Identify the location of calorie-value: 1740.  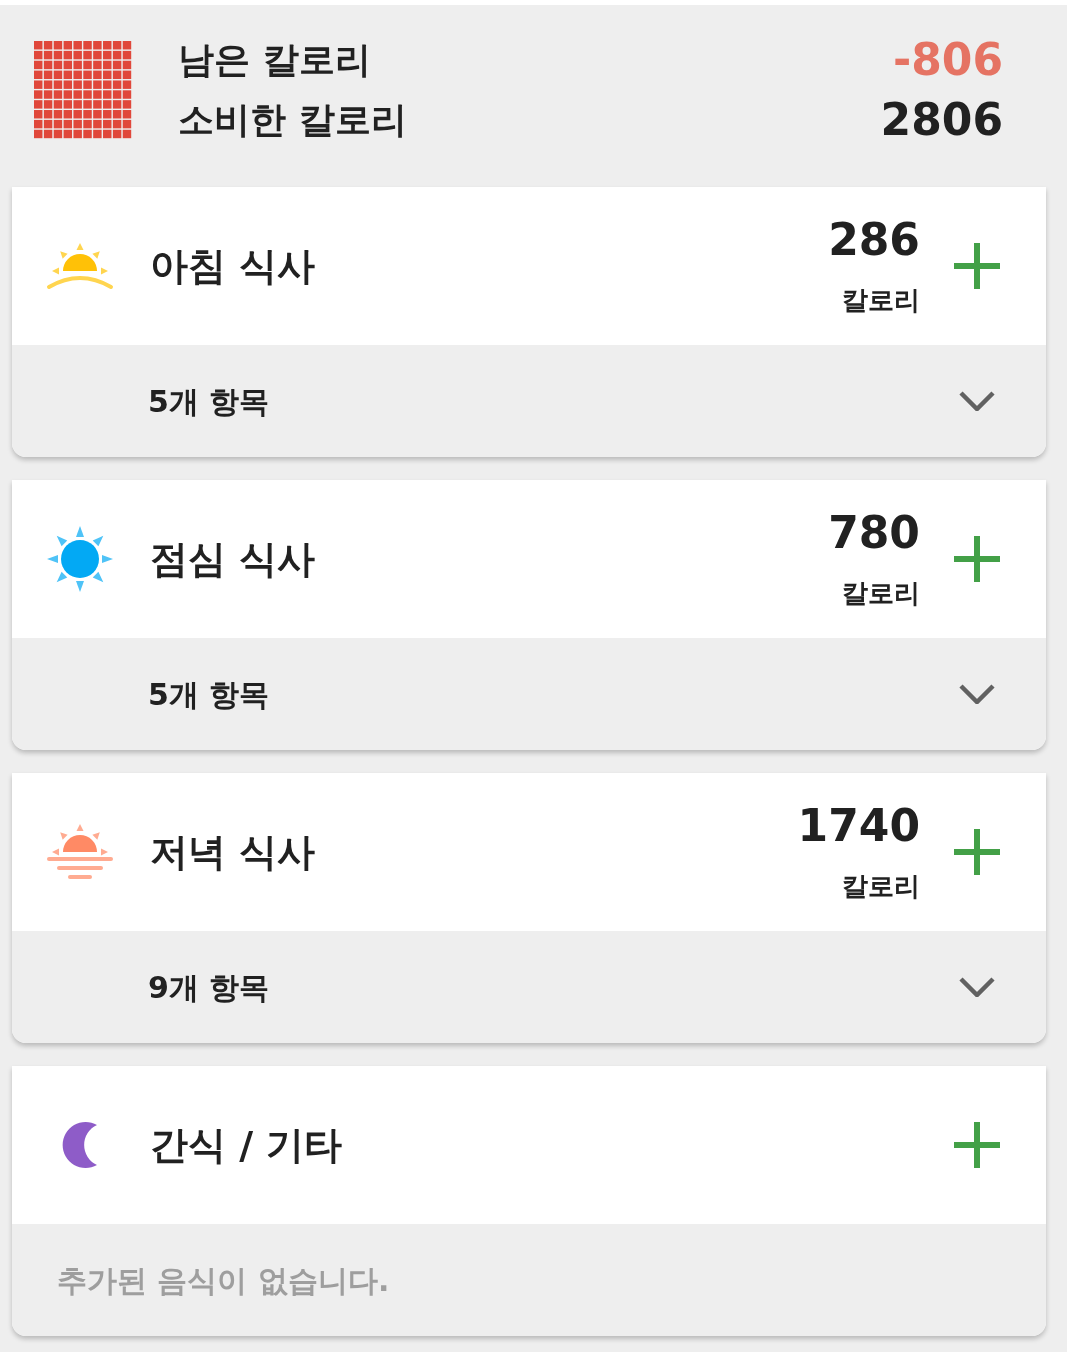
(858, 826).